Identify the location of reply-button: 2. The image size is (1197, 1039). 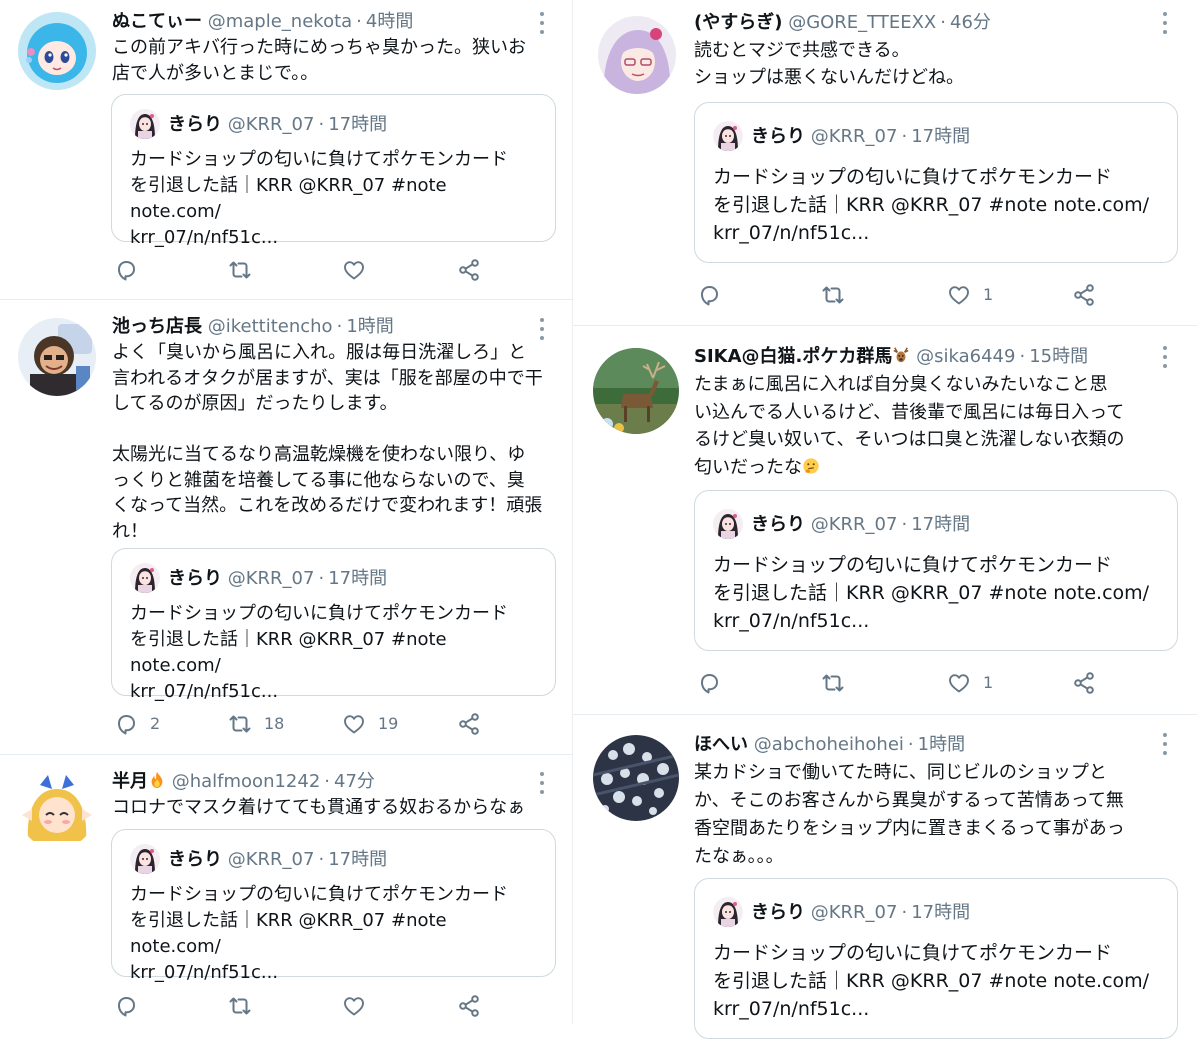
(137, 724).